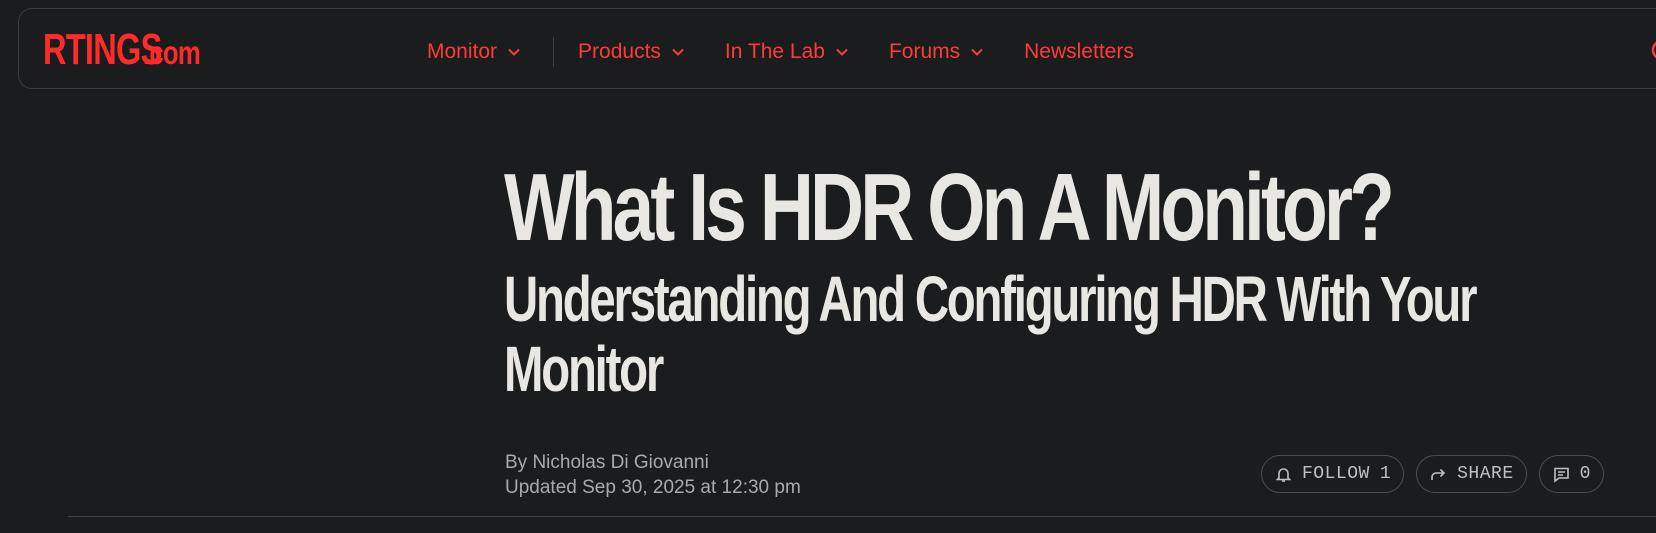 This screenshot has width=1656, height=533. I want to click on share-arrow-icon, so click(1438, 474).